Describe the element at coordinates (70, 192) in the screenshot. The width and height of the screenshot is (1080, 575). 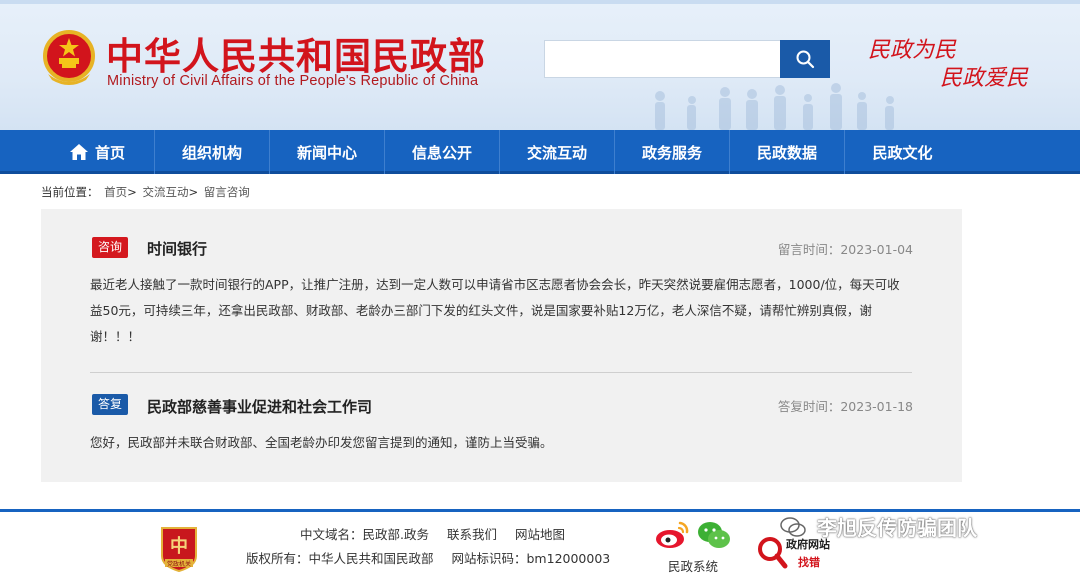
I see `breadcrumb-prefix: 当前位置：` at that location.